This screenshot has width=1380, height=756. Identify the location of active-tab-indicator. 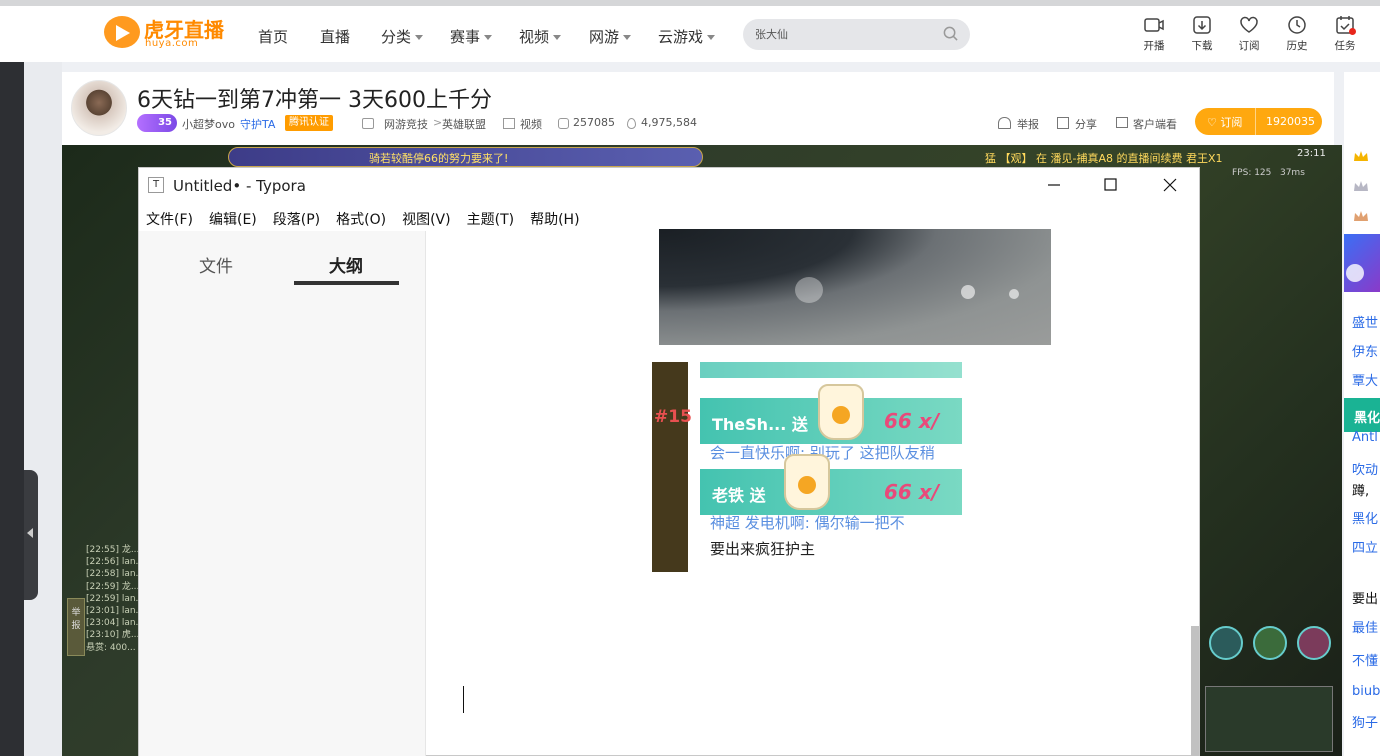
(346, 283).